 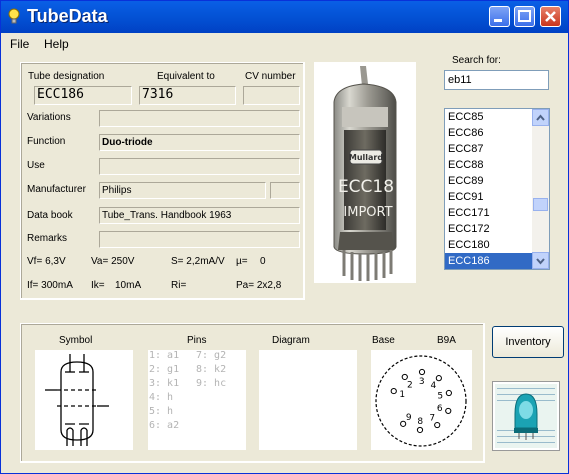 What do you see at coordinates (19, 44) in the screenshot?
I see `menu-file: File` at bounding box center [19, 44].